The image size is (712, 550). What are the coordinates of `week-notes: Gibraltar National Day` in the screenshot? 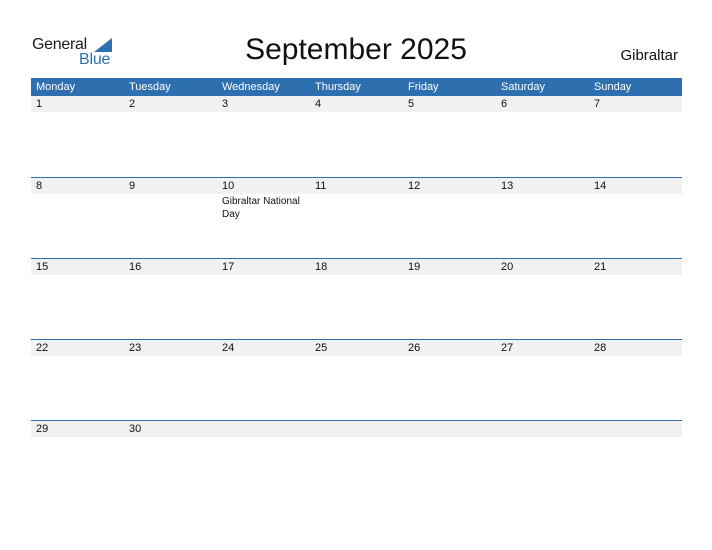 It's located at (356, 207).